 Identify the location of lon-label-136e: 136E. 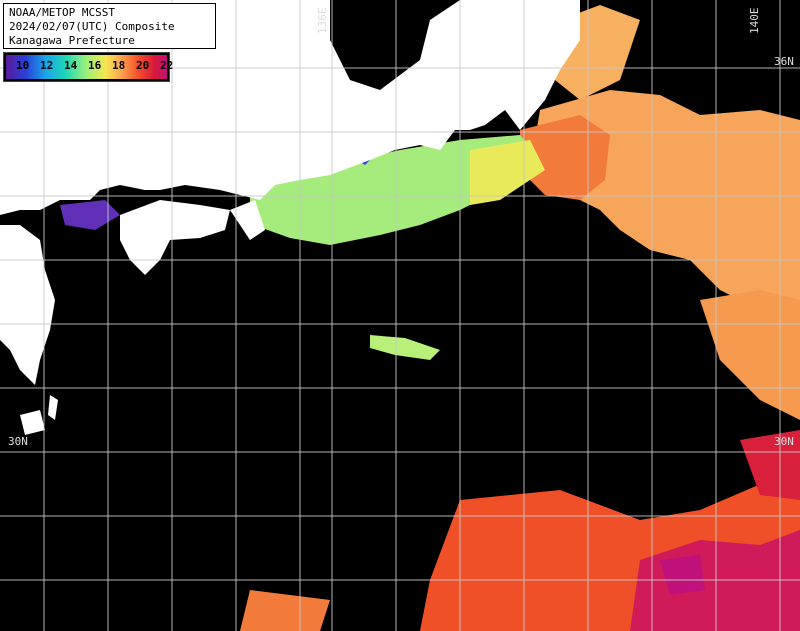
(322, 21).